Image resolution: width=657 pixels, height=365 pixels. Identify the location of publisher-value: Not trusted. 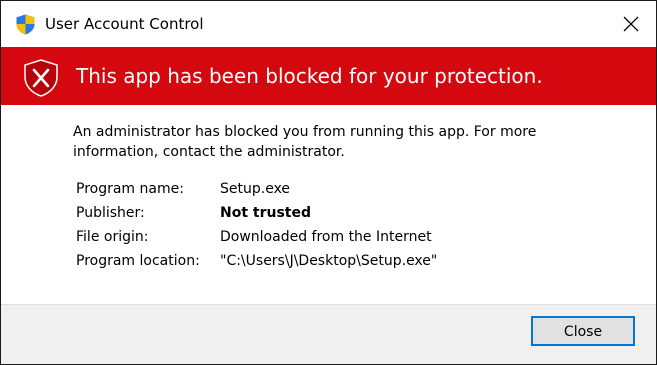
(266, 213).